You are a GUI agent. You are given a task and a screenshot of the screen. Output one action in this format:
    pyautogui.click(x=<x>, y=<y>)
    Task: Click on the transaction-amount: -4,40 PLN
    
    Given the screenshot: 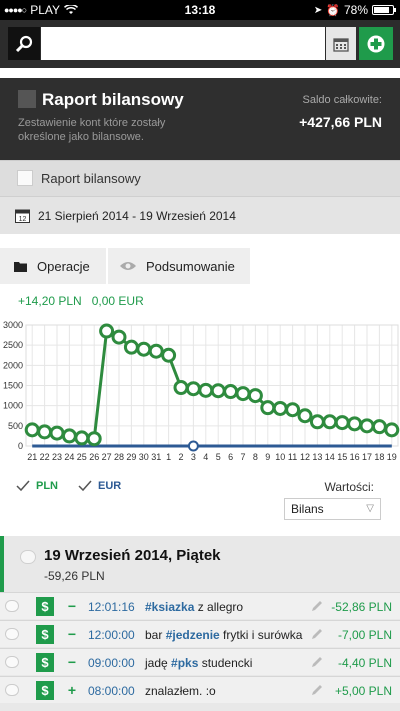 What is the action you would take?
    pyautogui.click(x=364, y=663)
    